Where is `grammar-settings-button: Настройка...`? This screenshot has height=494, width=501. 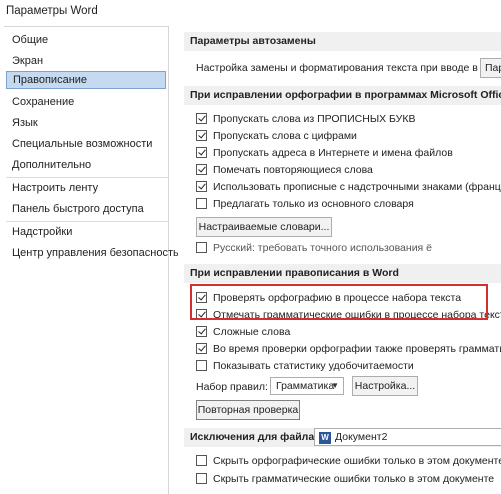 grammar-settings-button: Настройка... is located at coordinates (385, 386).